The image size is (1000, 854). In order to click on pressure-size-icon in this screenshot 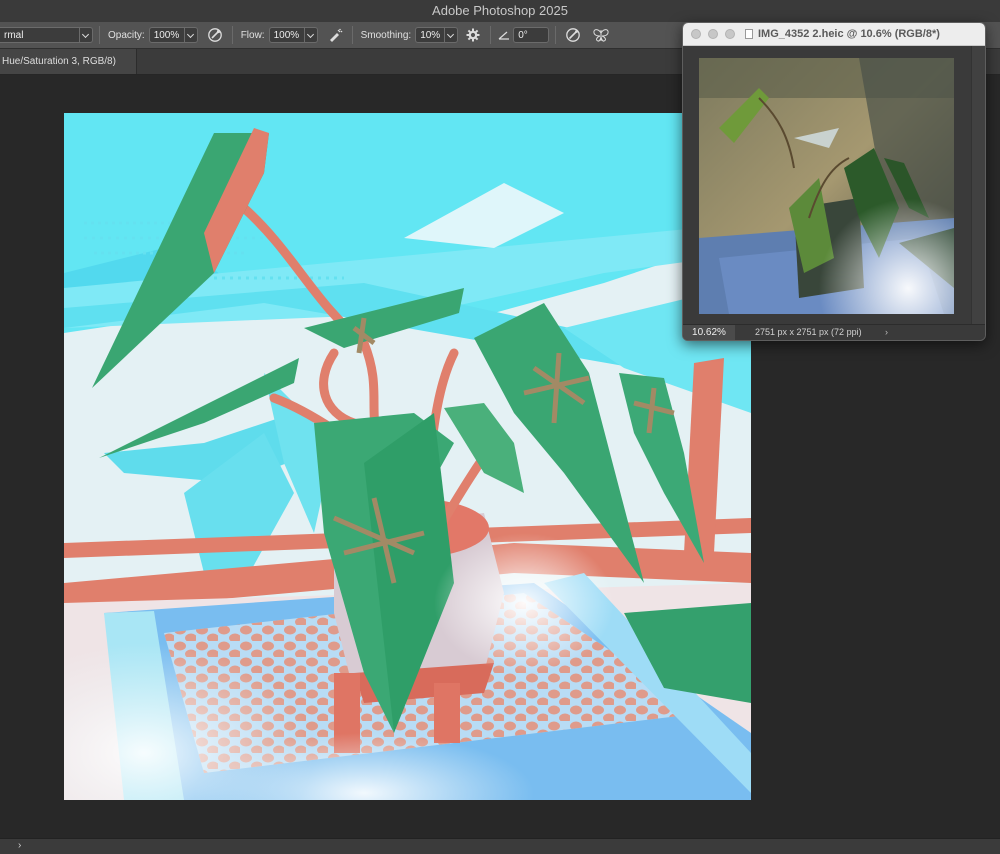, I will do `click(573, 35)`.